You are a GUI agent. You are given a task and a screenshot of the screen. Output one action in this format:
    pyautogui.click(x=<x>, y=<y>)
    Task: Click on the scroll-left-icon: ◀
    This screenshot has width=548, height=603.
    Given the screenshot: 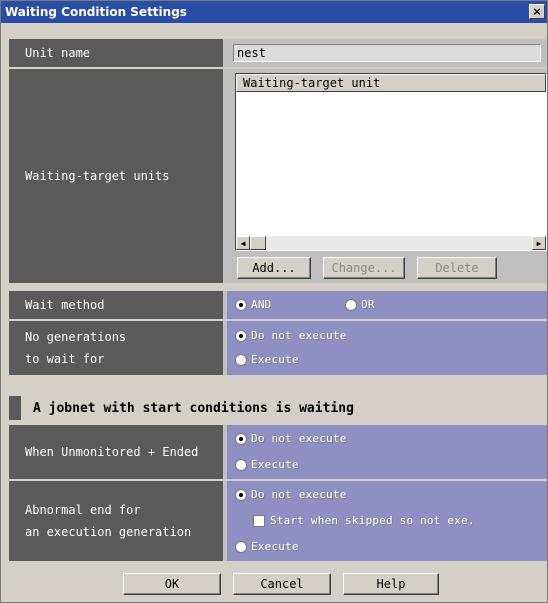 What is the action you would take?
    pyautogui.click(x=243, y=243)
    